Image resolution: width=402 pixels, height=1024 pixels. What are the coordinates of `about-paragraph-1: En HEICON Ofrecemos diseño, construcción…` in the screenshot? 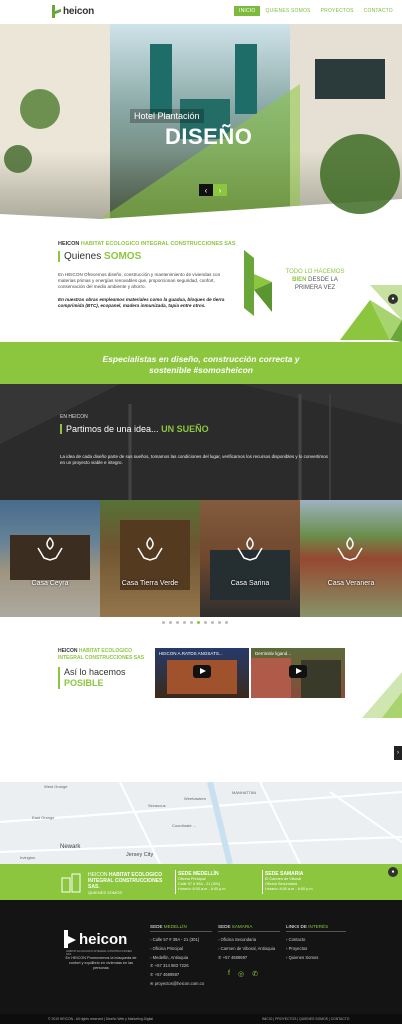 It's located at (139, 281).